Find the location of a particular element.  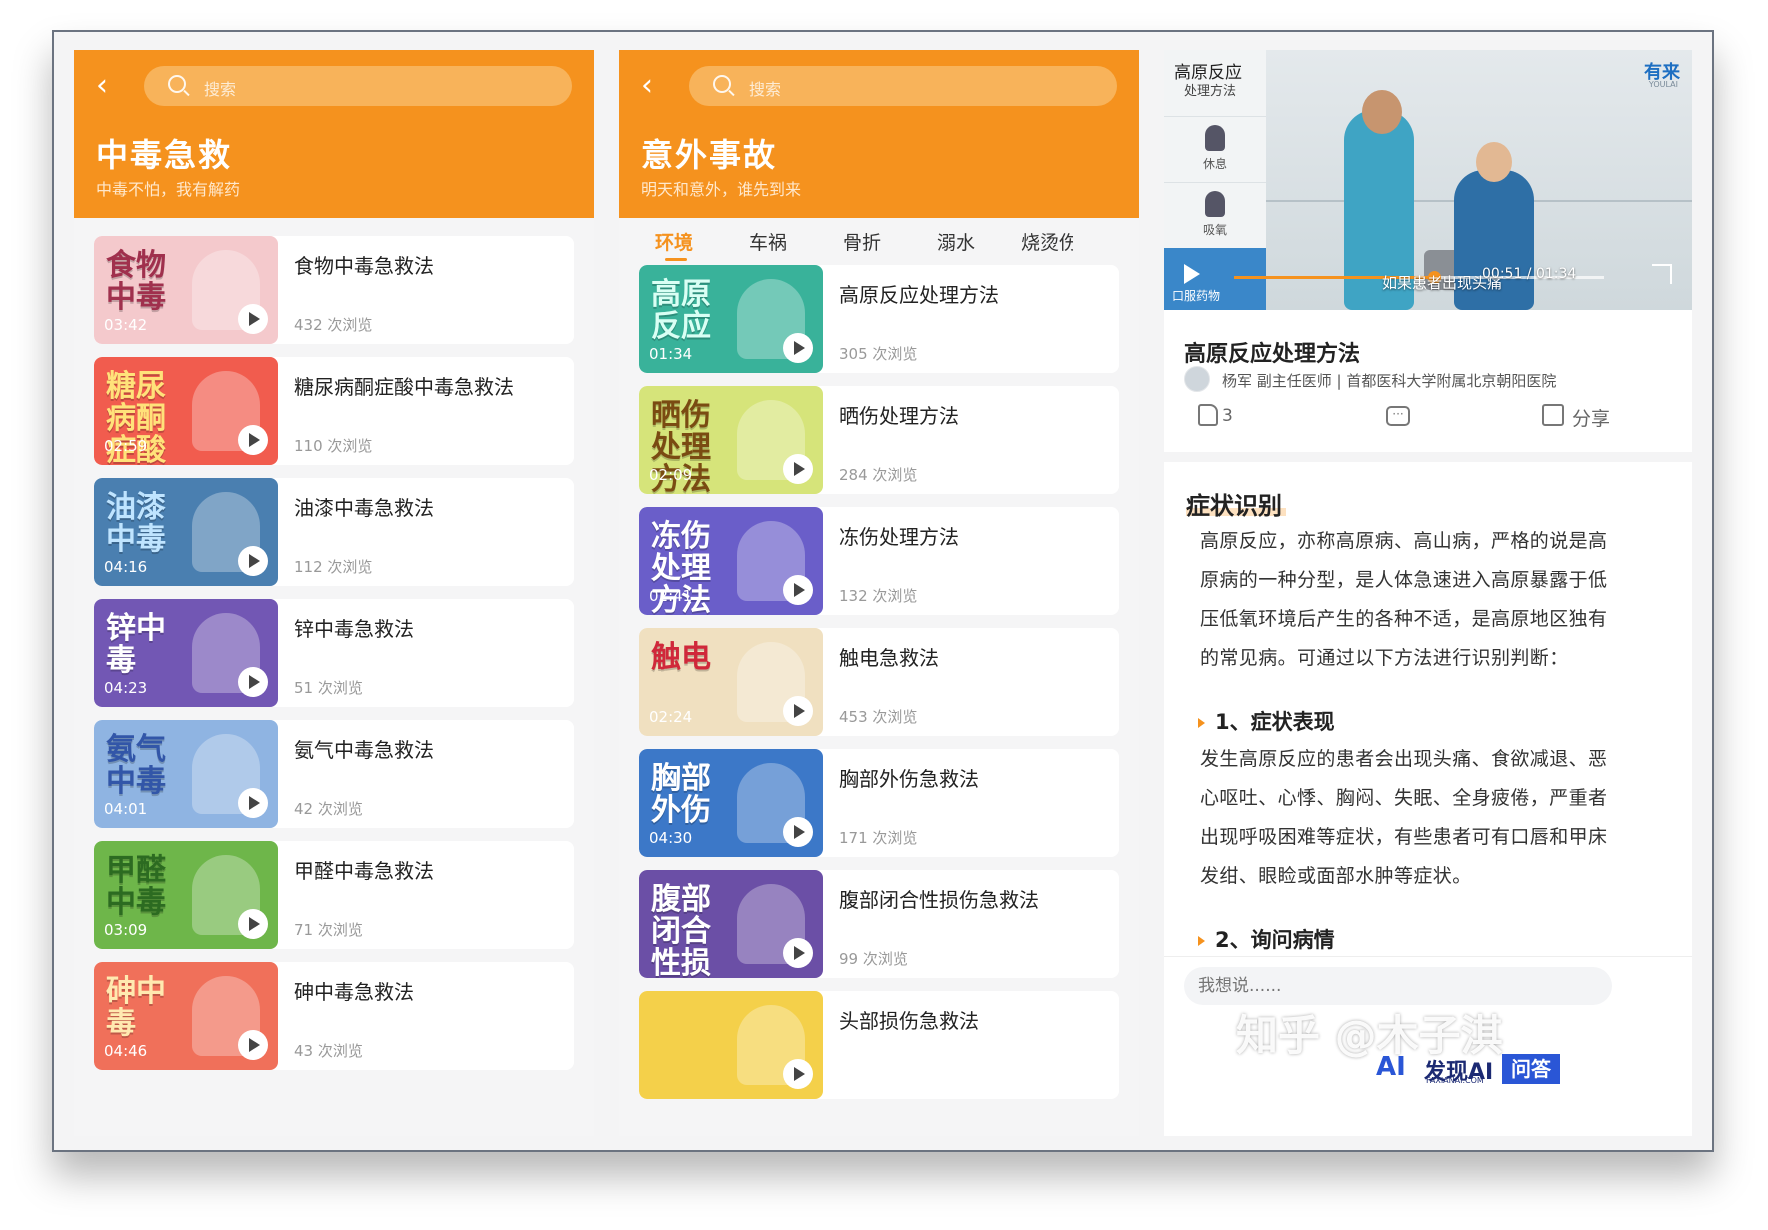

video-title: 头部损伤急救法 is located at coordinates (909, 1021).